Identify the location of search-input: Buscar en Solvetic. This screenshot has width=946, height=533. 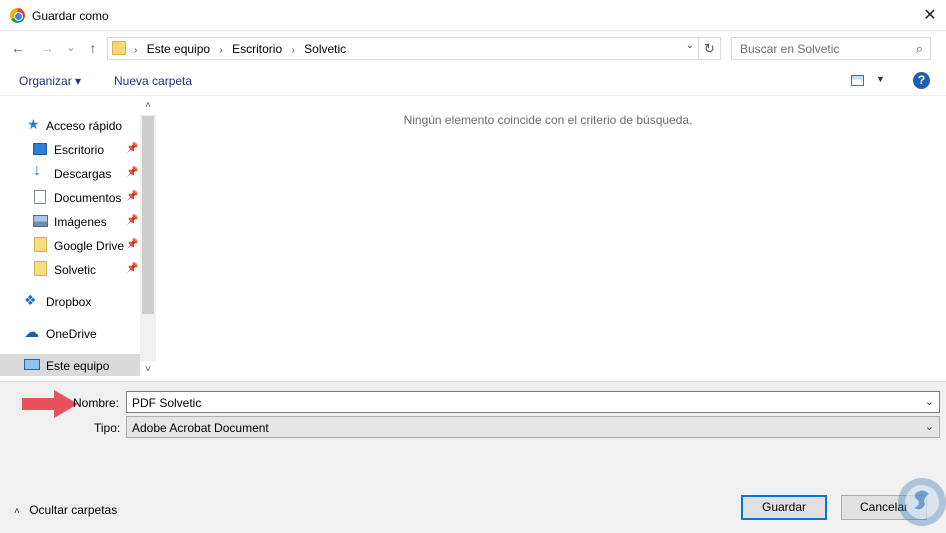
(789, 49).